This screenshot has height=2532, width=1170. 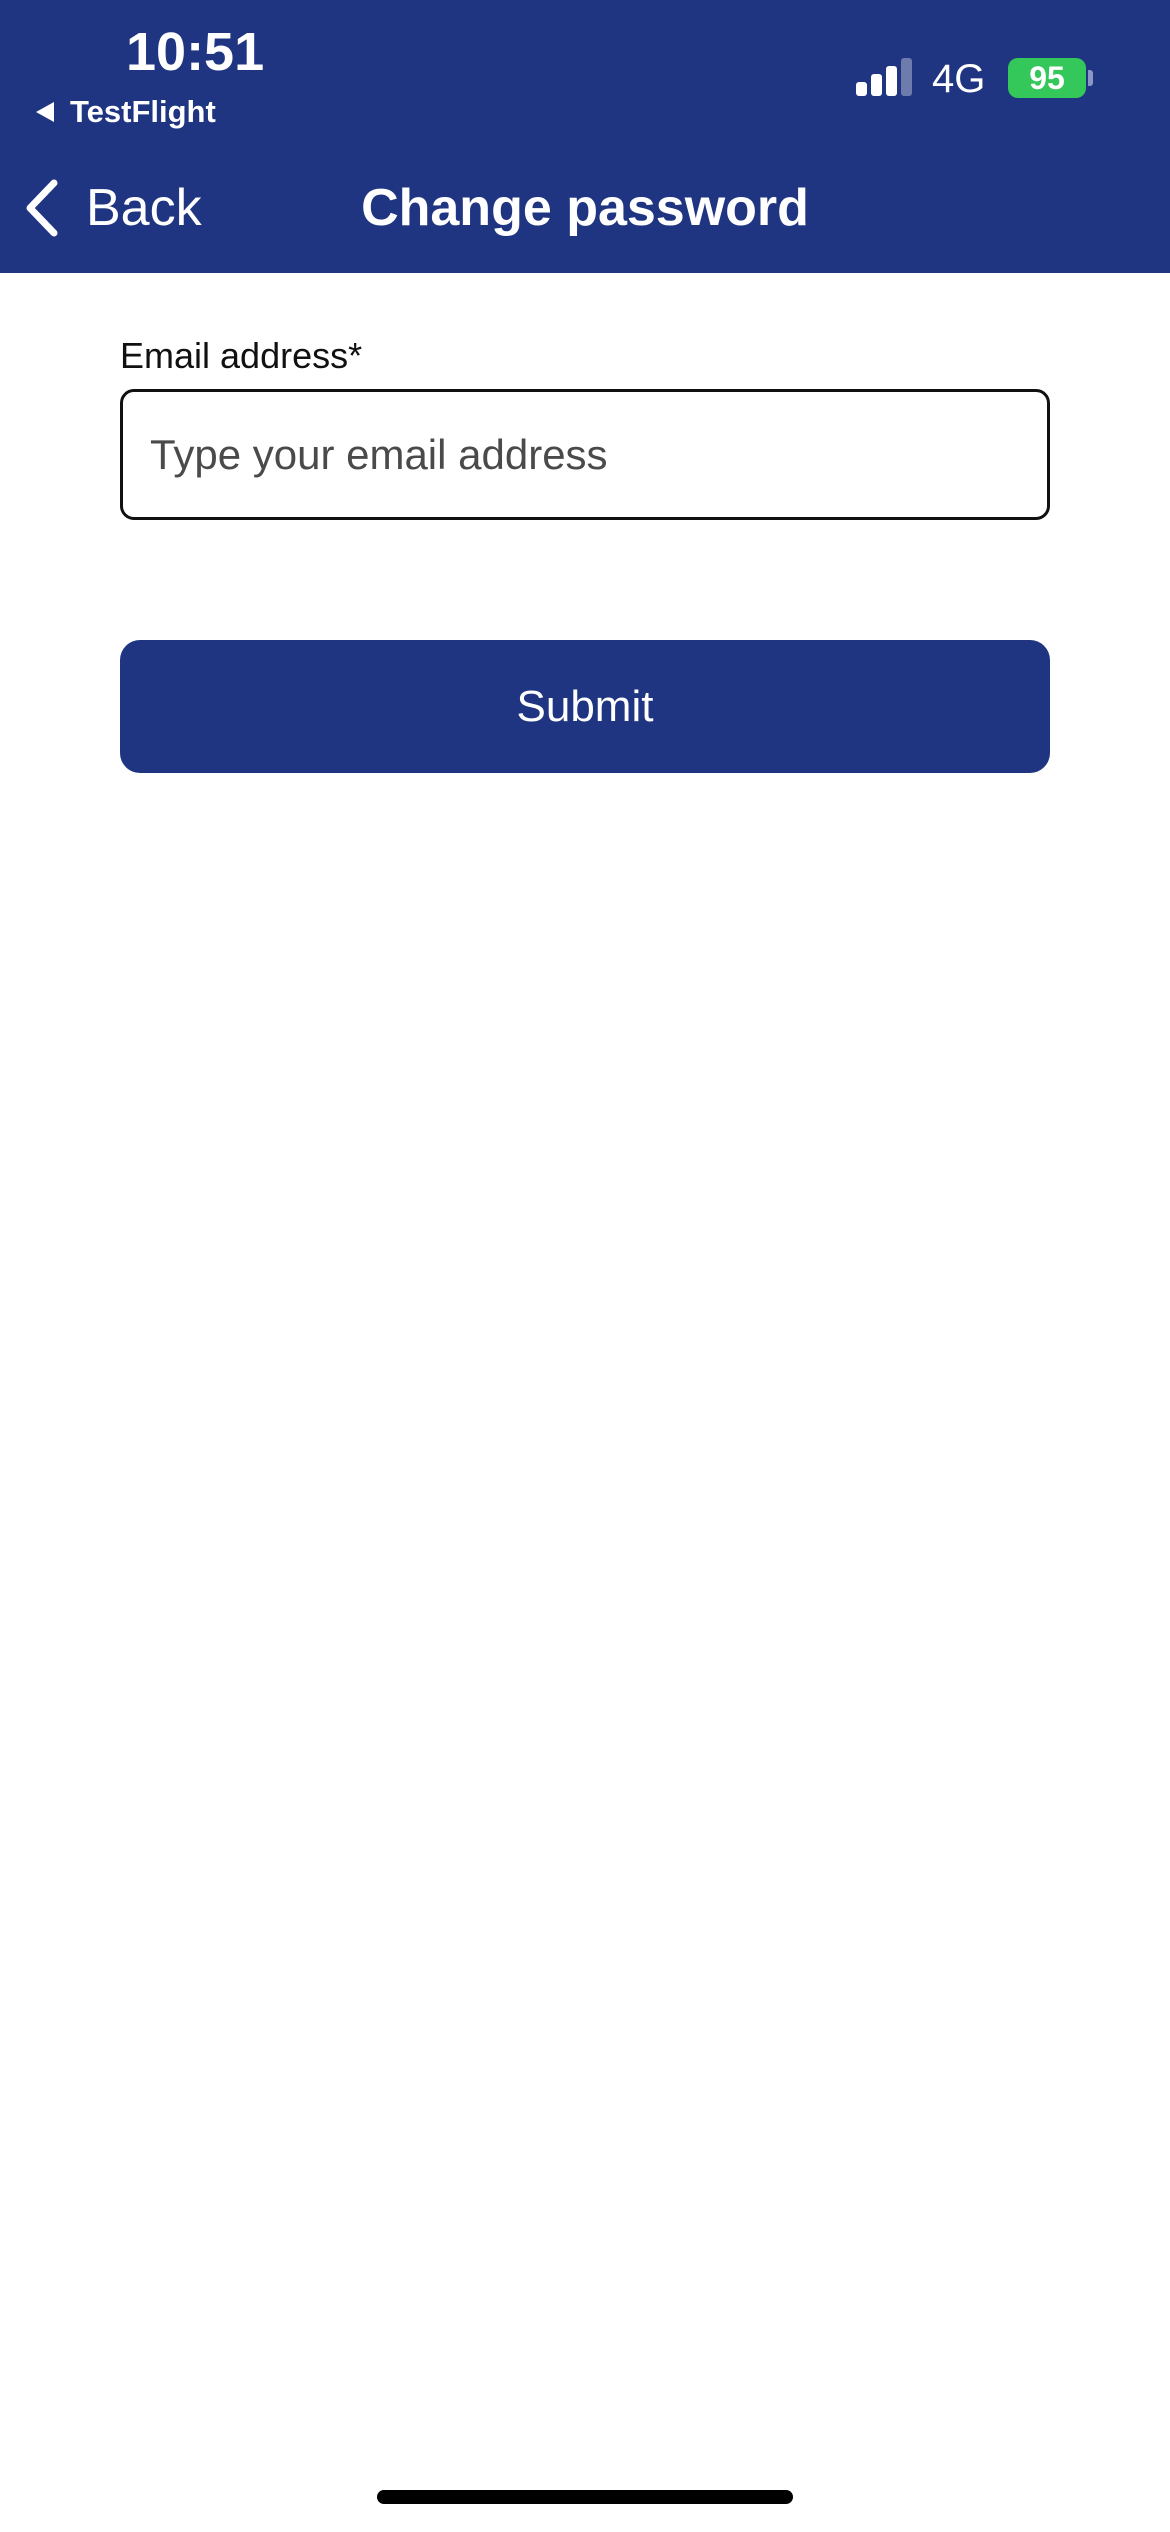 I want to click on status-time: 10:51, so click(x=195, y=52).